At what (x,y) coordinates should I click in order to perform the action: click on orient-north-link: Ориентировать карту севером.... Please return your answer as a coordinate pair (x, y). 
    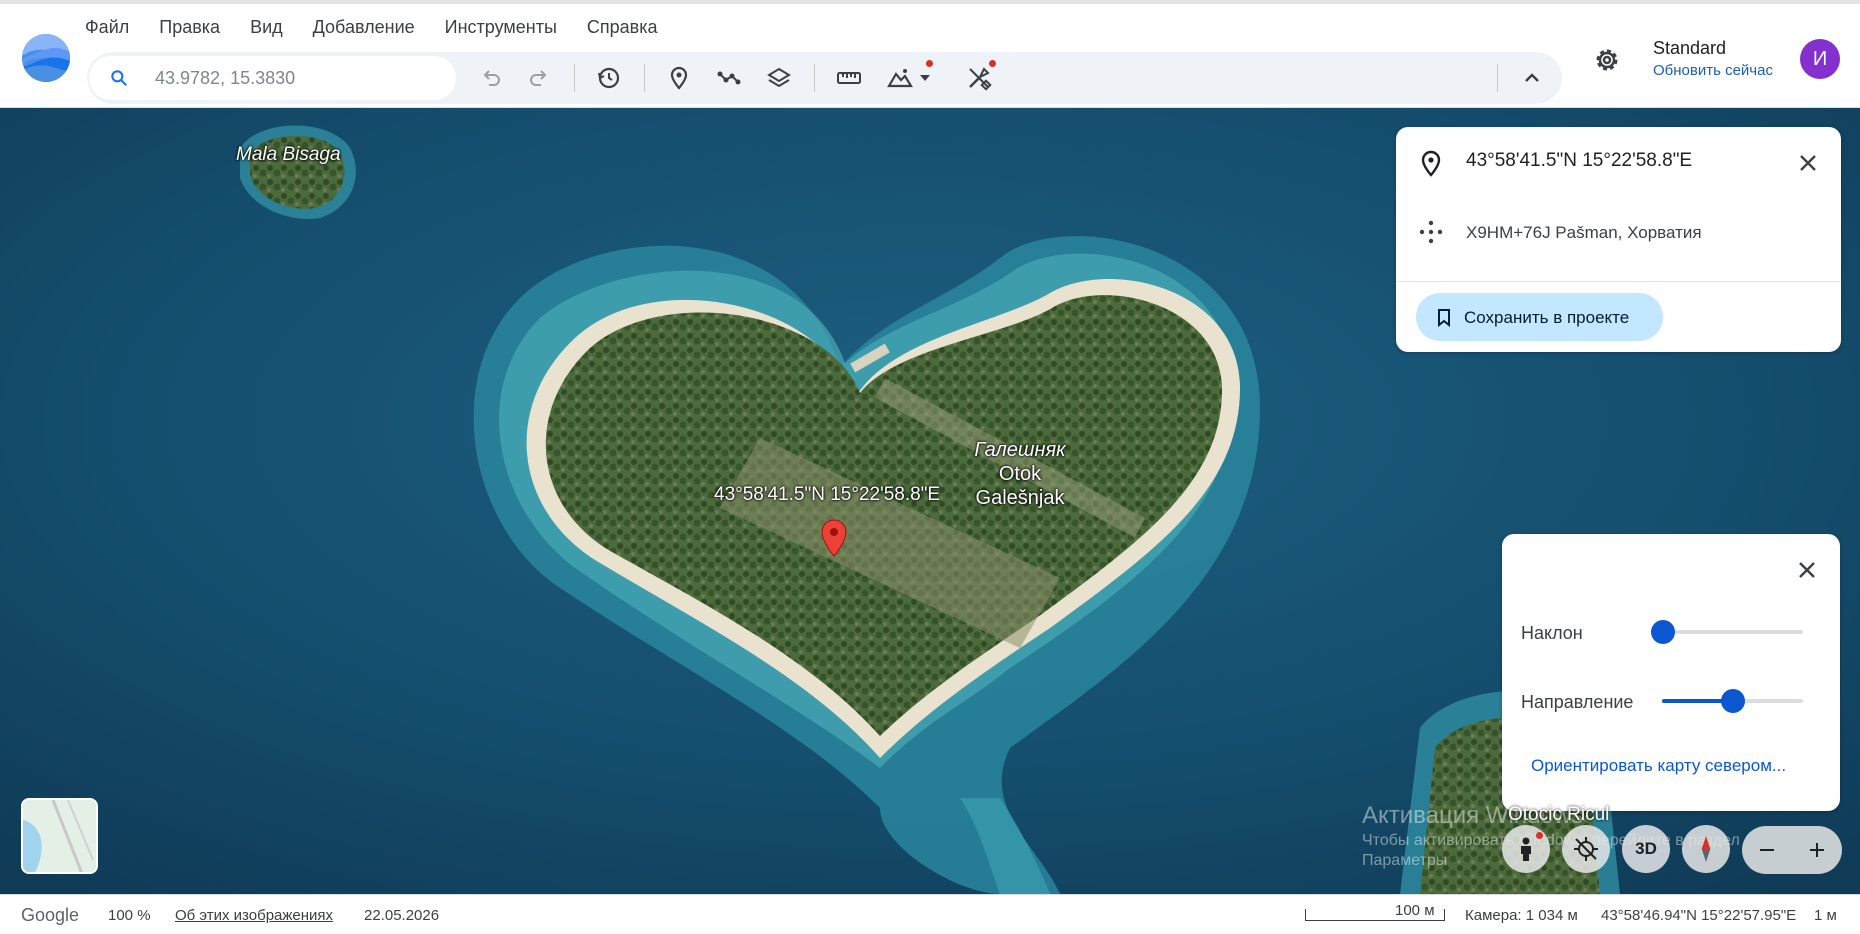
    Looking at the image, I should click on (1658, 766).